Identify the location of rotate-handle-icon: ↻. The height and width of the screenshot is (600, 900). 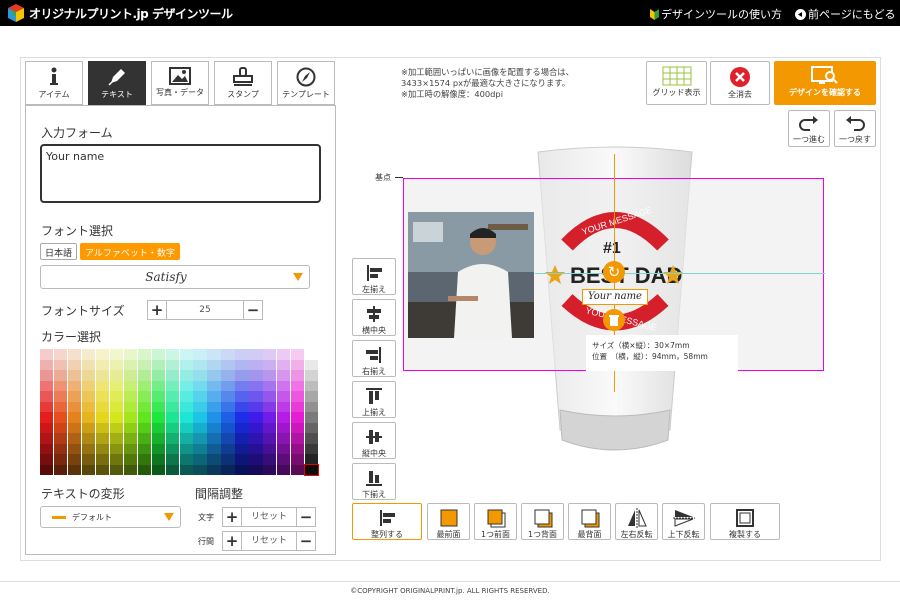
(614, 272).